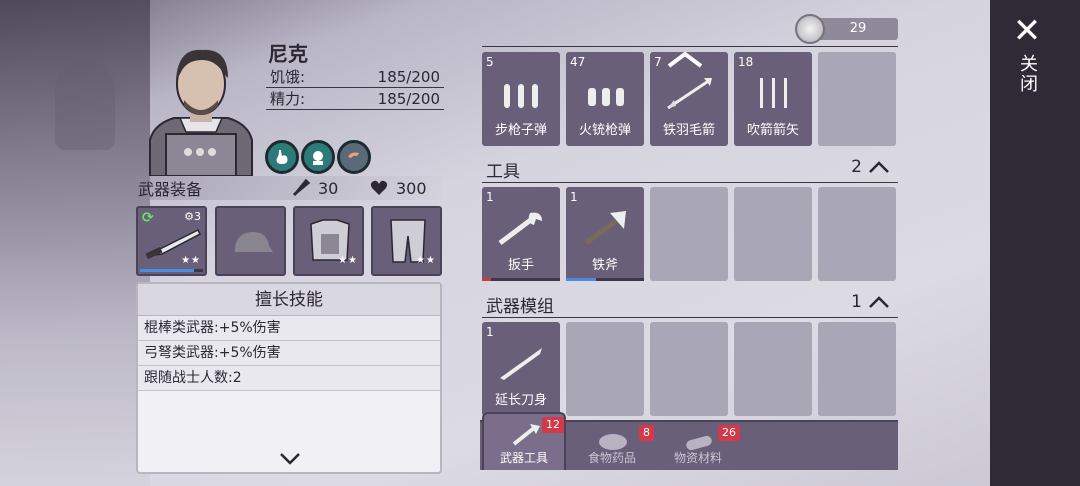  Describe the element at coordinates (290, 459) in the screenshot. I see `chevron-down-icon` at that location.